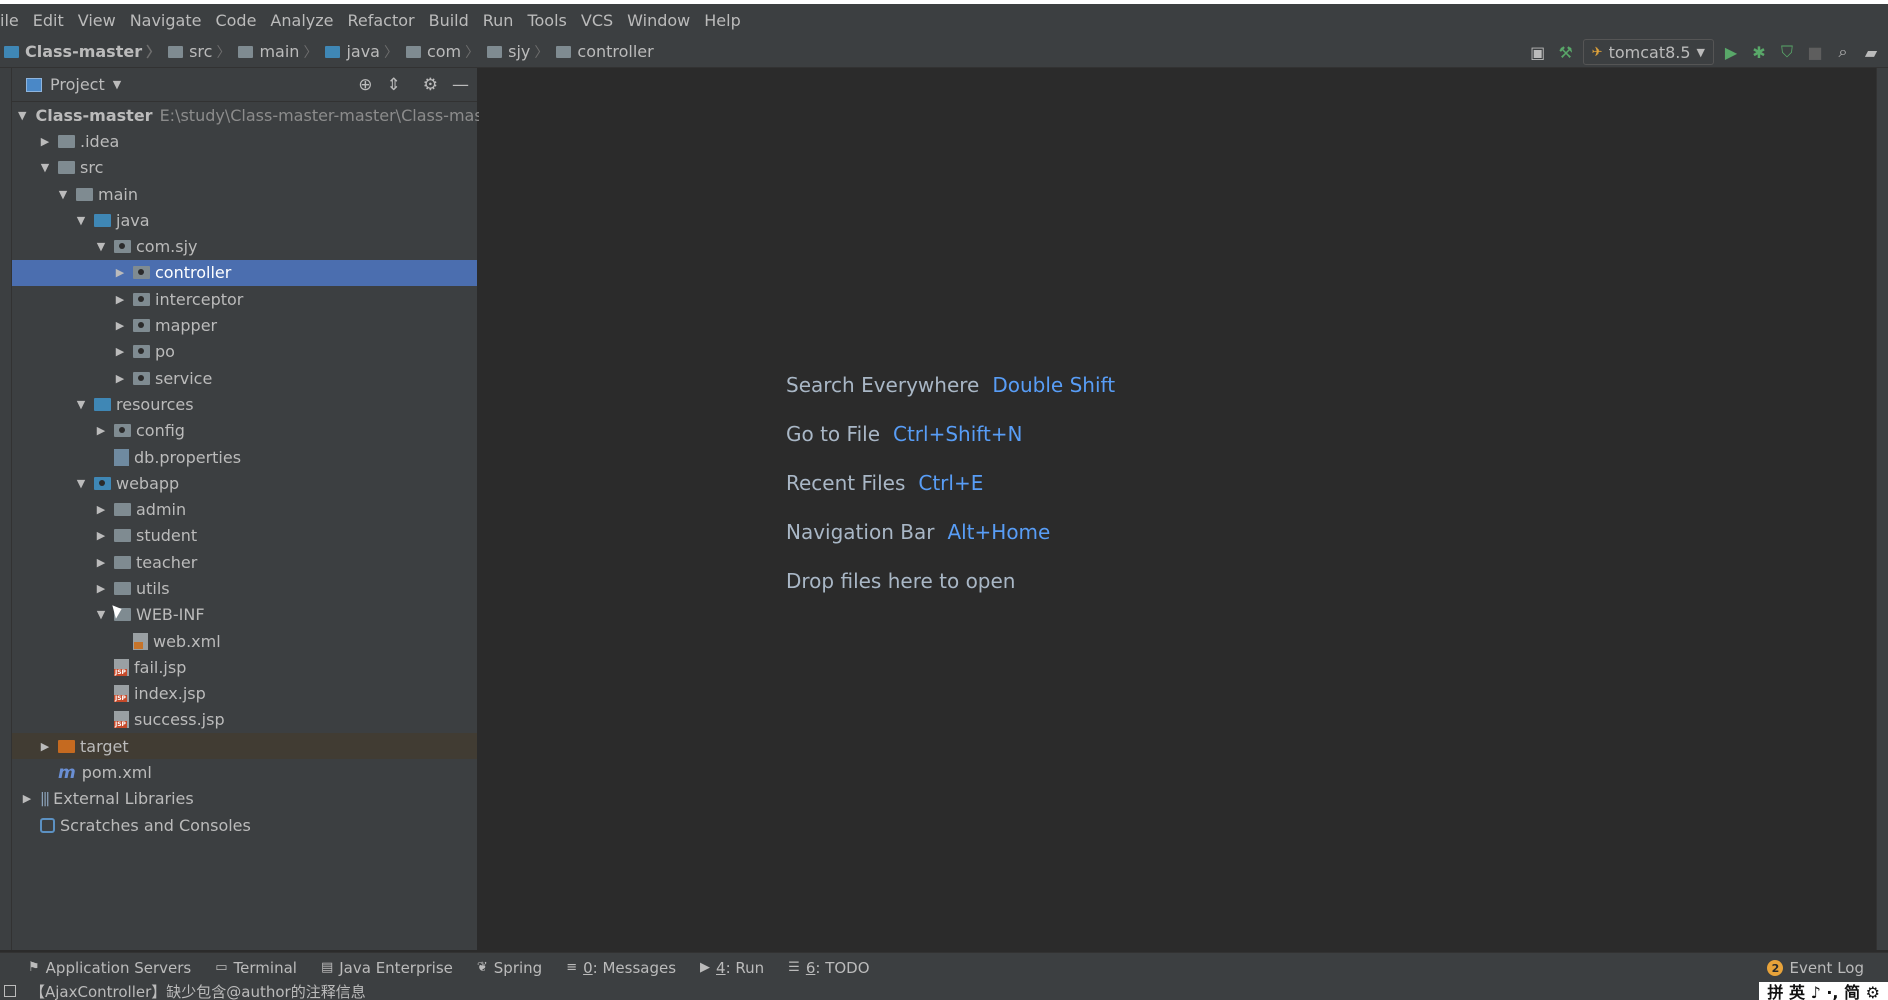 This screenshot has height=1000, width=1888. What do you see at coordinates (244, 641) in the screenshot?
I see `tree-item-web-xml: web.xml` at bounding box center [244, 641].